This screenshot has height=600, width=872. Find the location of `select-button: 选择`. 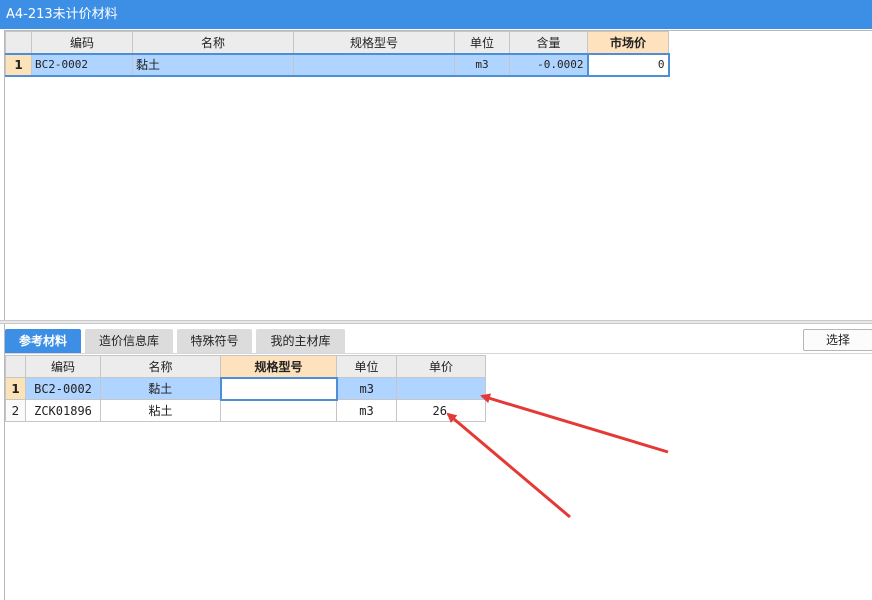

select-button: 选择 is located at coordinates (837, 340).